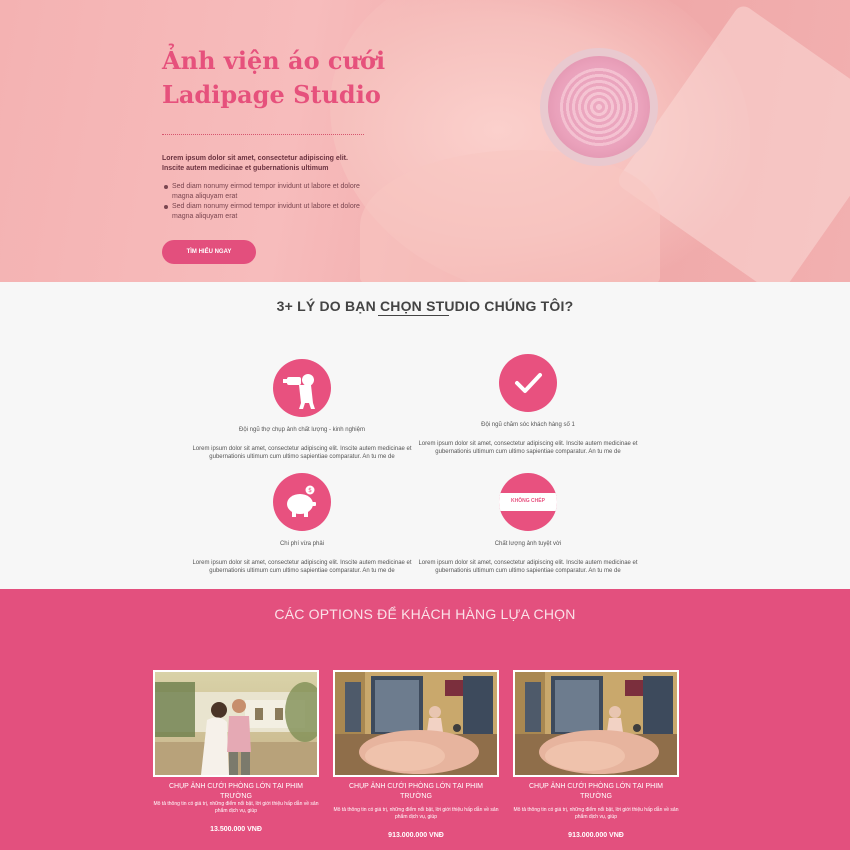 This screenshot has height=850, width=850. I want to click on options-title: CÁC OPTIONS ĐỂ KHÁCH HÀNG LỰA CHỌN, so click(425, 614).